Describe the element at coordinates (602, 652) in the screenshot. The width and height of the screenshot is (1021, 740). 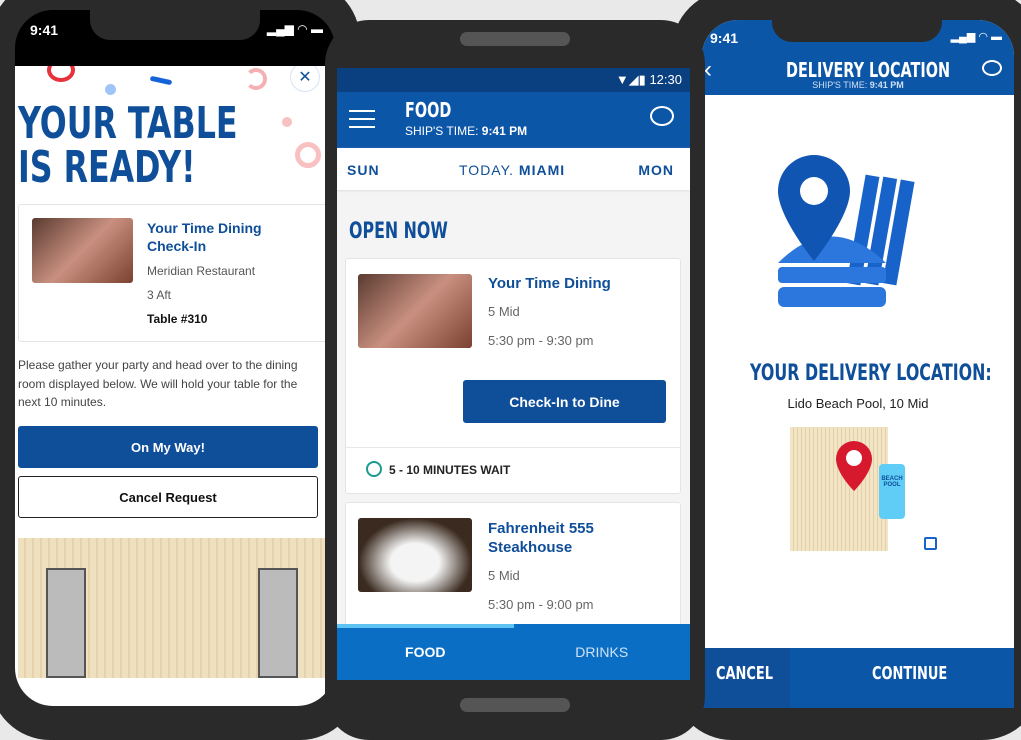
I see `tab-drinks: DRINKS` at that location.